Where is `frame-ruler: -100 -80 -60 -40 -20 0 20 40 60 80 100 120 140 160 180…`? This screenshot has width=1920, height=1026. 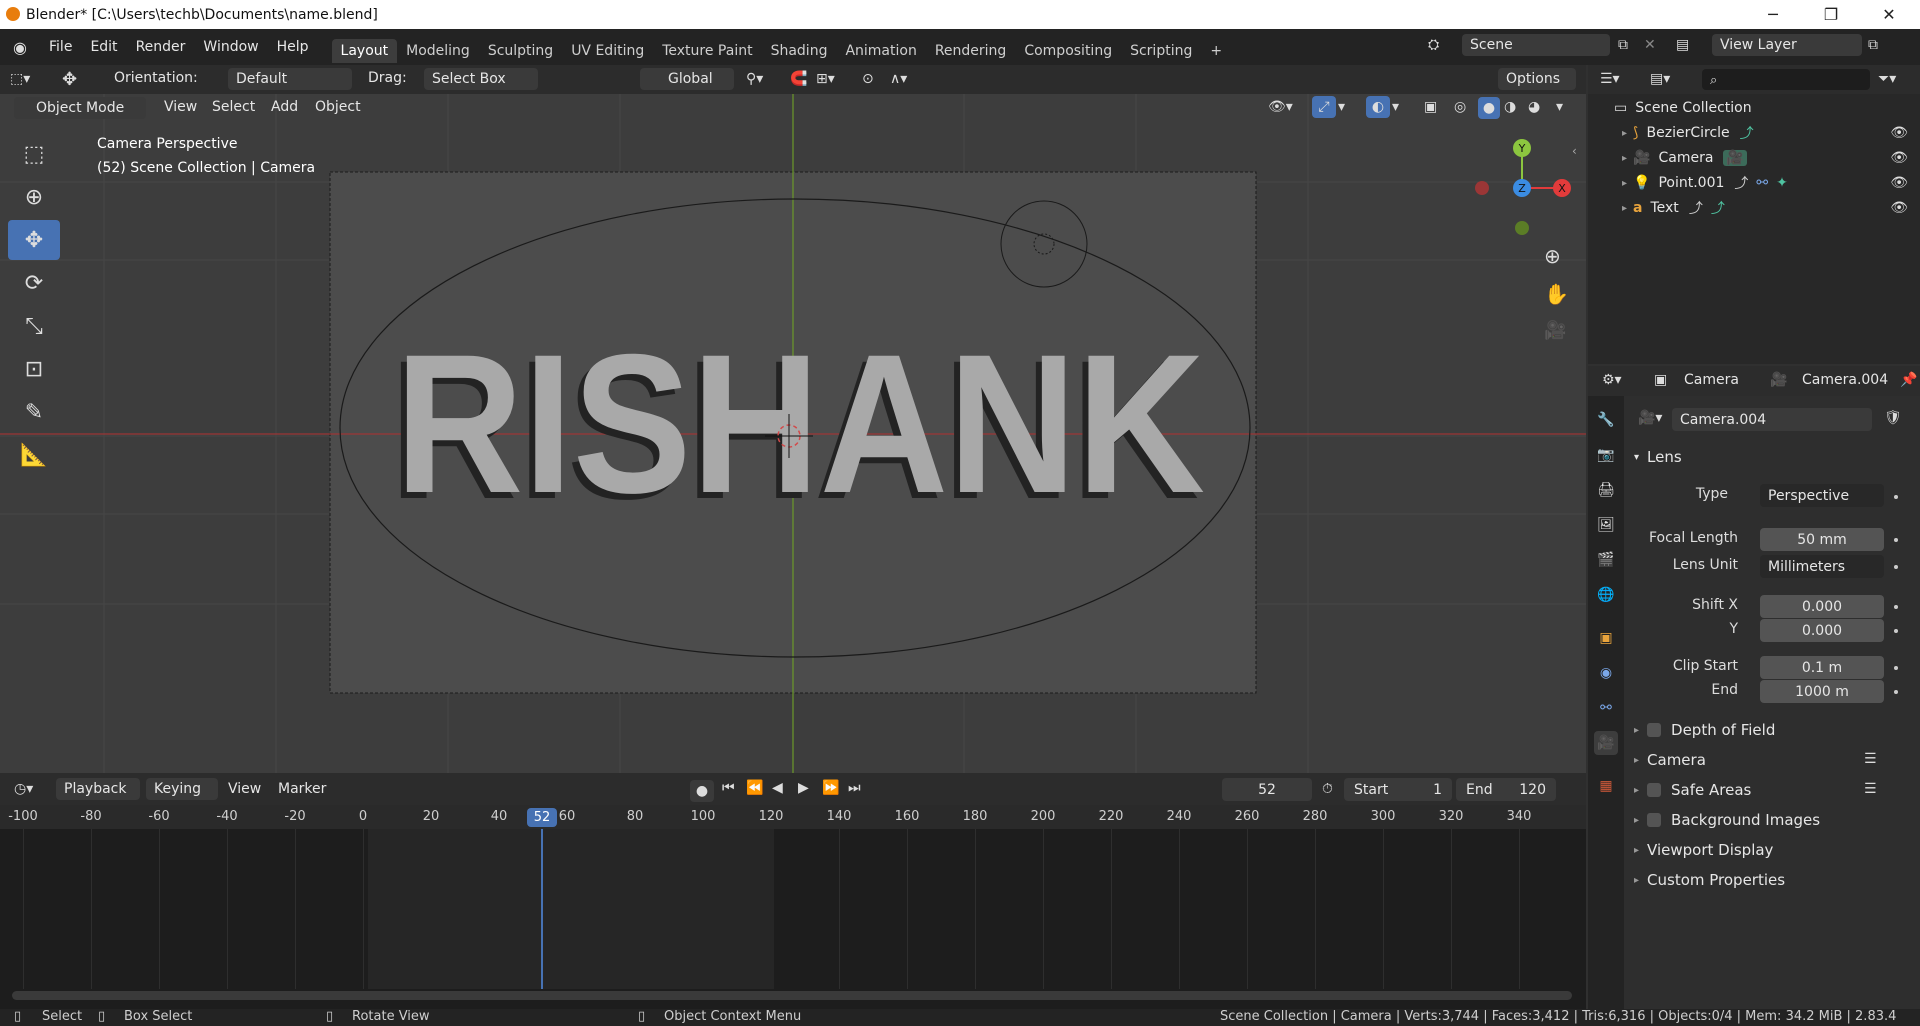 frame-ruler: -100 -80 -60 -40 -20 0 20 40 60 80 100 120 140 160 180… is located at coordinates (793, 897).